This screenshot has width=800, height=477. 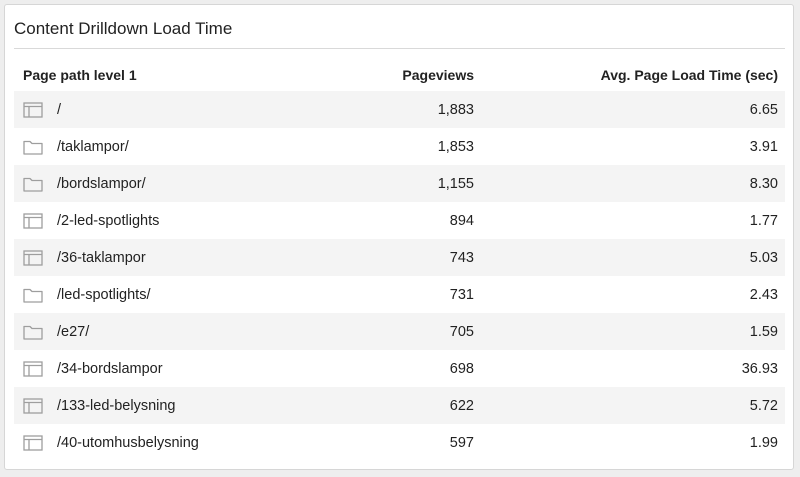 What do you see at coordinates (399, 146) in the screenshot?
I see `table-row: /taklampor/ 1,853 3.91` at bounding box center [399, 146].